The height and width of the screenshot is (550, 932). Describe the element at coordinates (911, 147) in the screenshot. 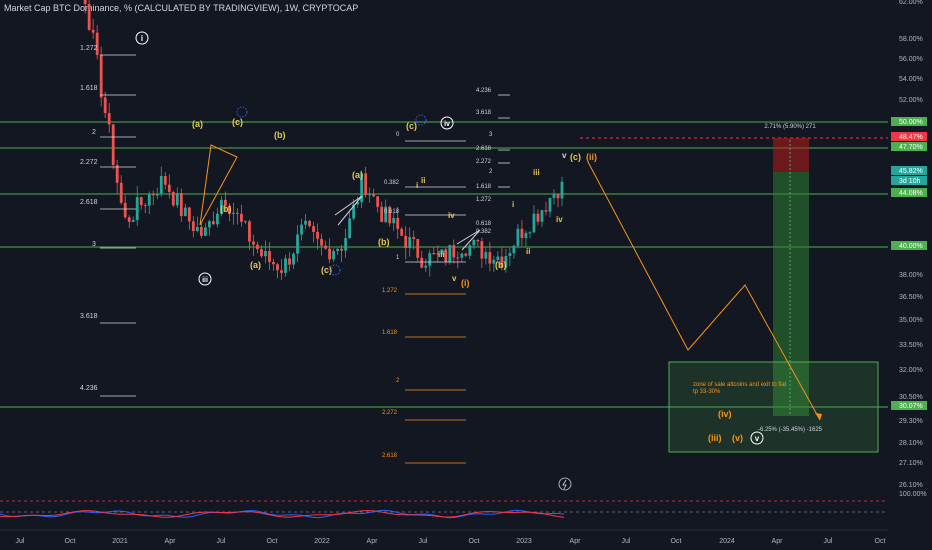

I see `y-tick-6: 47.70%` at that location.